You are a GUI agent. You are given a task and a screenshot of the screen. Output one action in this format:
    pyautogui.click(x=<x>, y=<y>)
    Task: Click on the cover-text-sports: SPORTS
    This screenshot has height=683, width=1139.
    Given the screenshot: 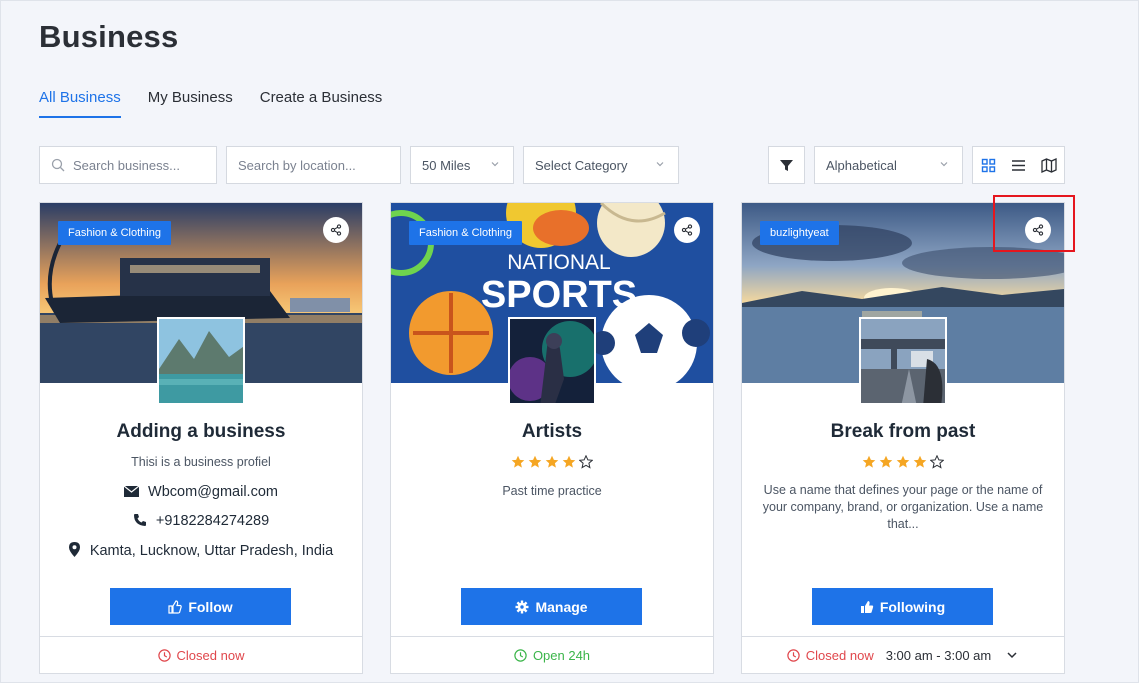 What is the action you would take?
    pyautogui.click(x=559, y=295)
    